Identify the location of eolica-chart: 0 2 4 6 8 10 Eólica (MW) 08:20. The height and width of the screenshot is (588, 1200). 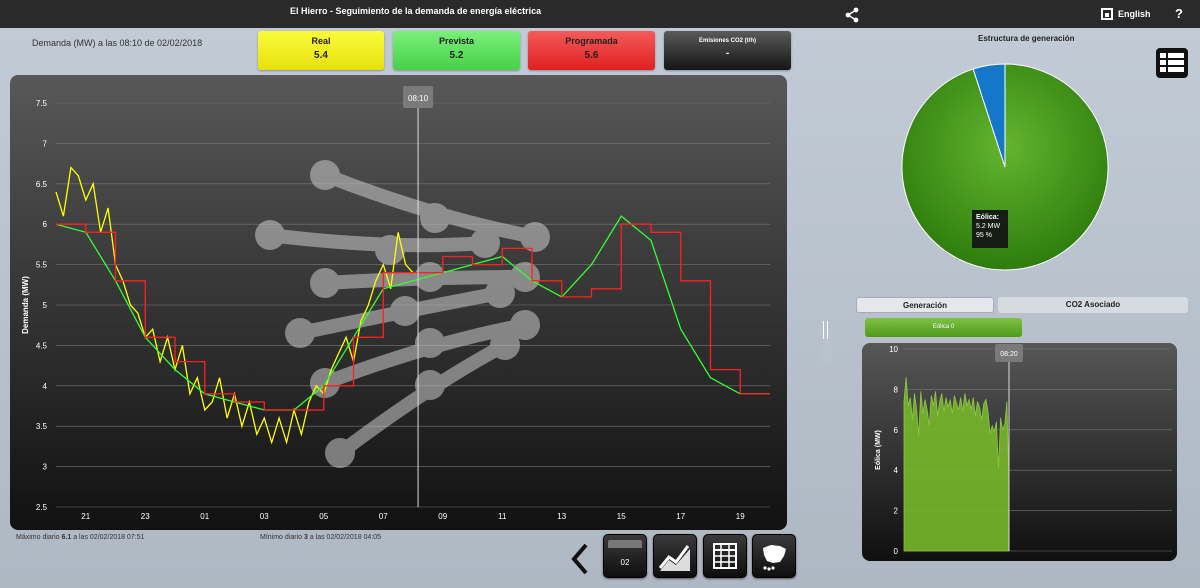
(1019, 452).